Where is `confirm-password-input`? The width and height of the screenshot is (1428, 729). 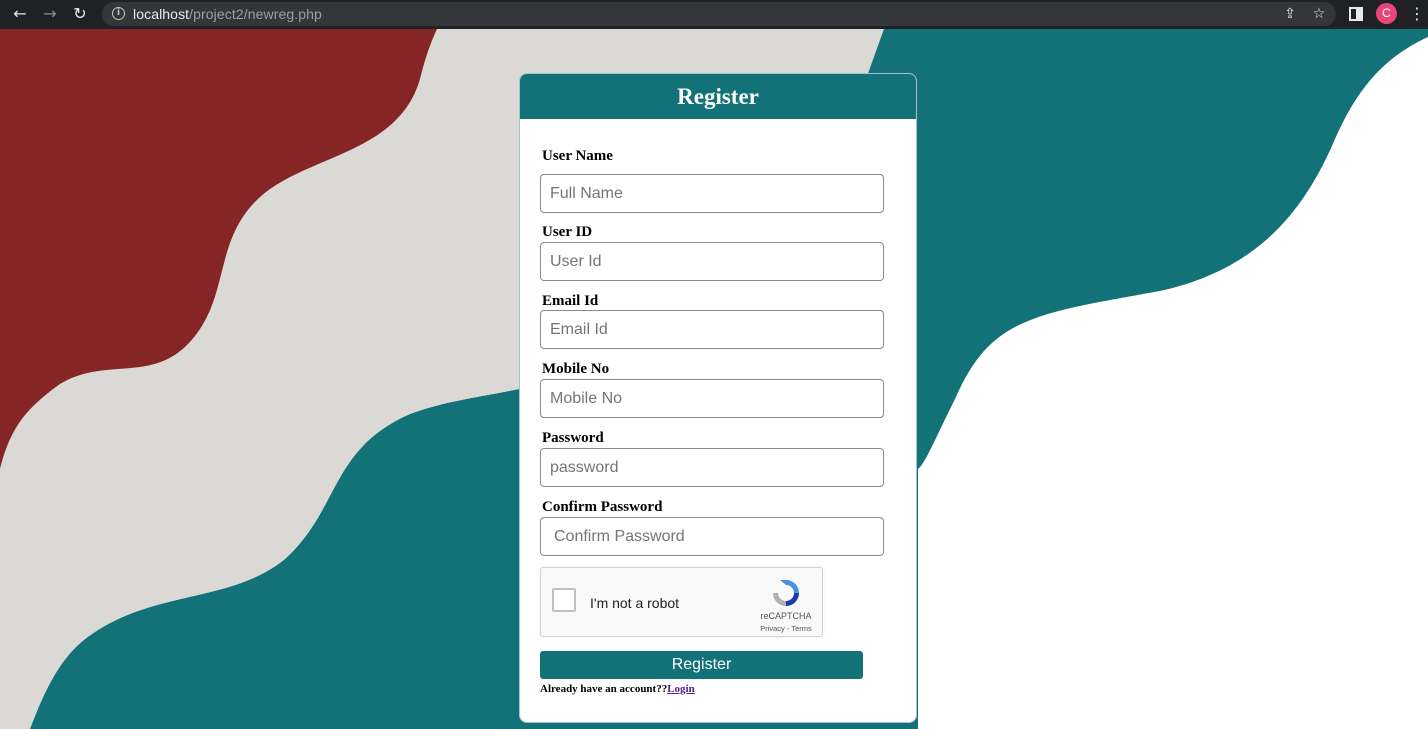
confirm-password-input is located at coordinates (712, 536).